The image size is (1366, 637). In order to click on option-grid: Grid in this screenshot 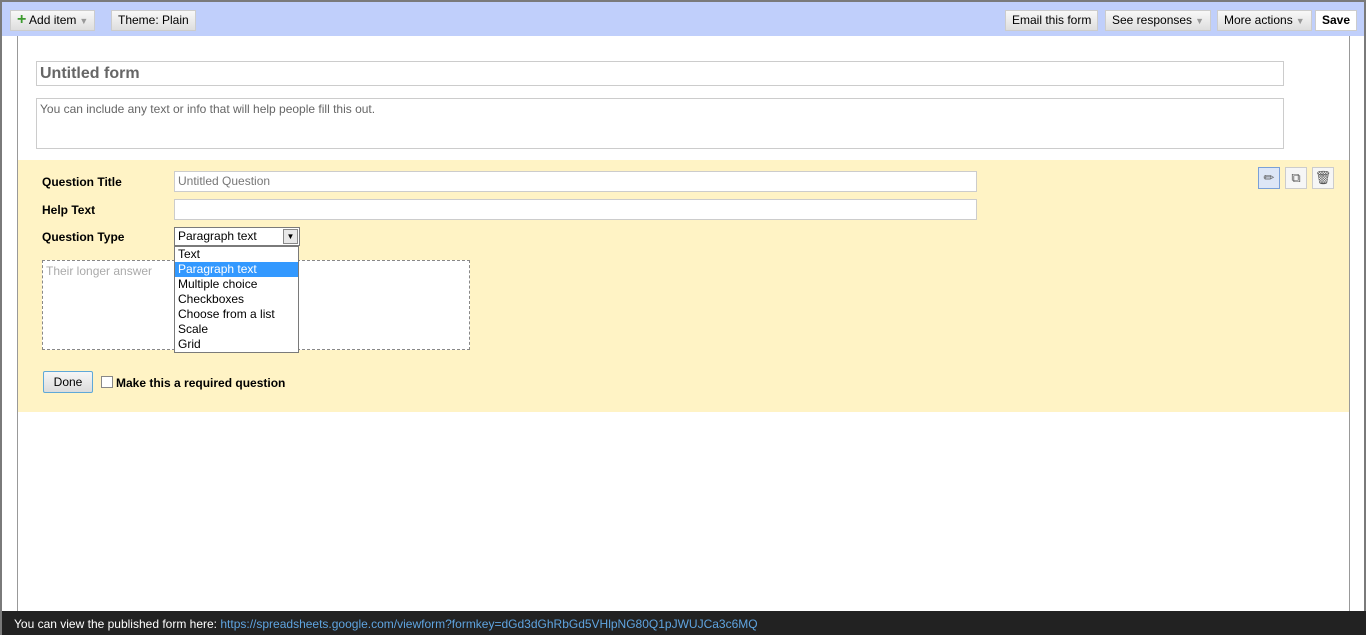, I will do `click(236, 344)`.